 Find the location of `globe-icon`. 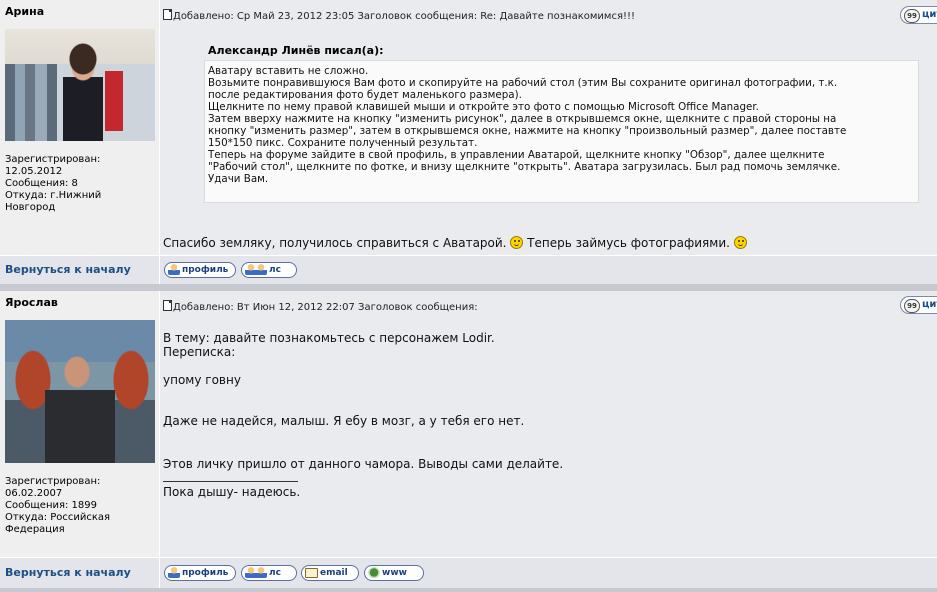

globe-icon is located at coordinates (374, 572).